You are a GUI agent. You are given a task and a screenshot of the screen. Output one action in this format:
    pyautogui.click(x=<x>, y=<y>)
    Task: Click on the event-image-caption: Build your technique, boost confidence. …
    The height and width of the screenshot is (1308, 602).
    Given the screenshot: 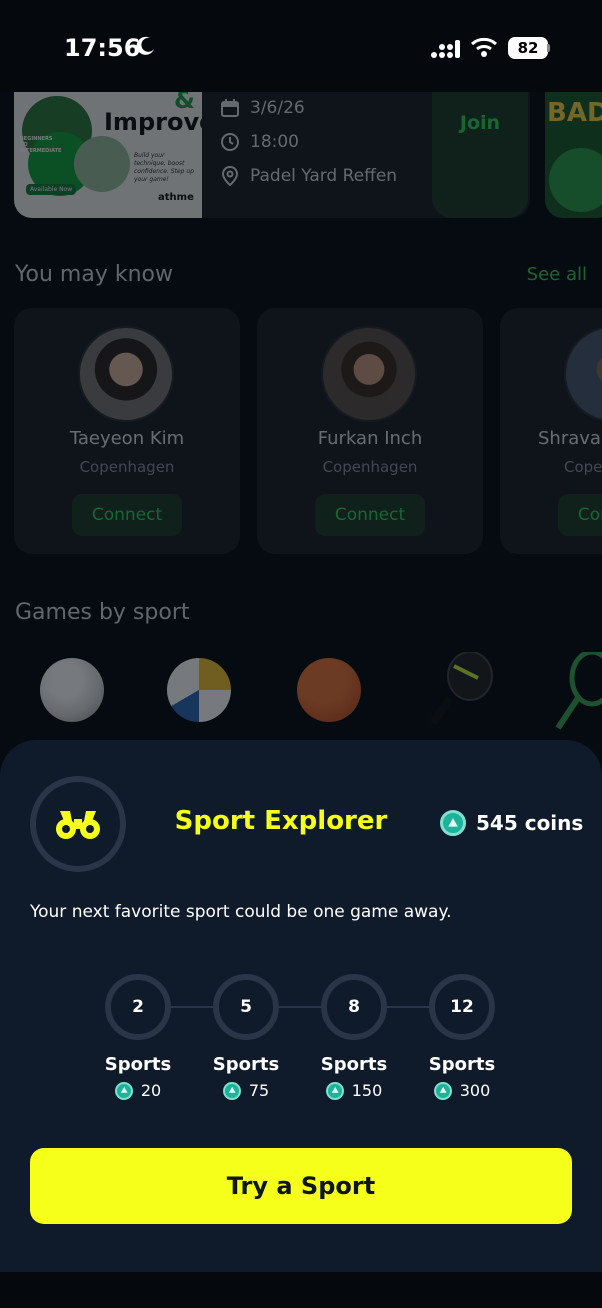 What is the action you would take?
    pyautogui.click(x=164, y=167)
    